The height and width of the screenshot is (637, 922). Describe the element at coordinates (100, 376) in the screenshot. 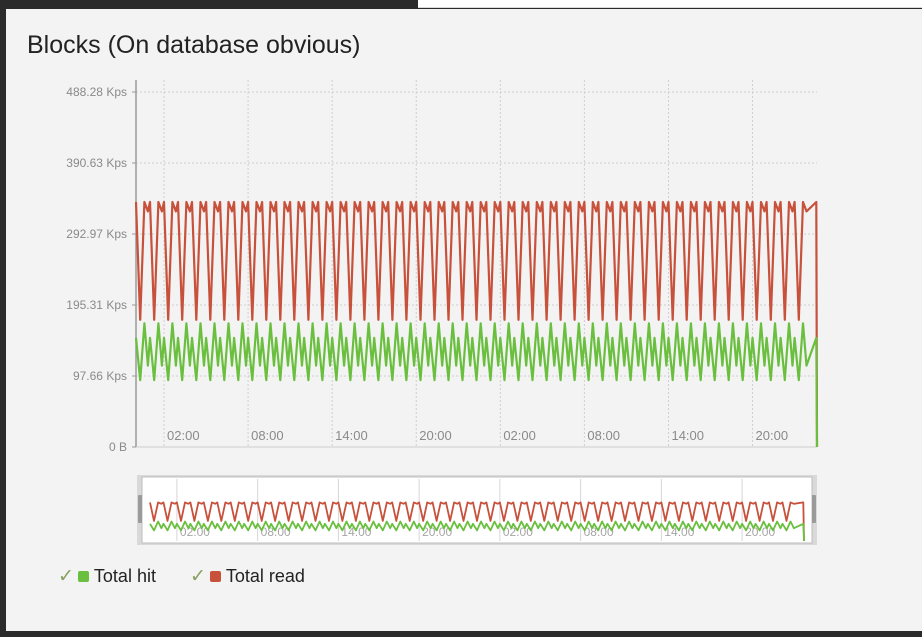

I see `y-tick-label: 97.66 Kps` at that location.